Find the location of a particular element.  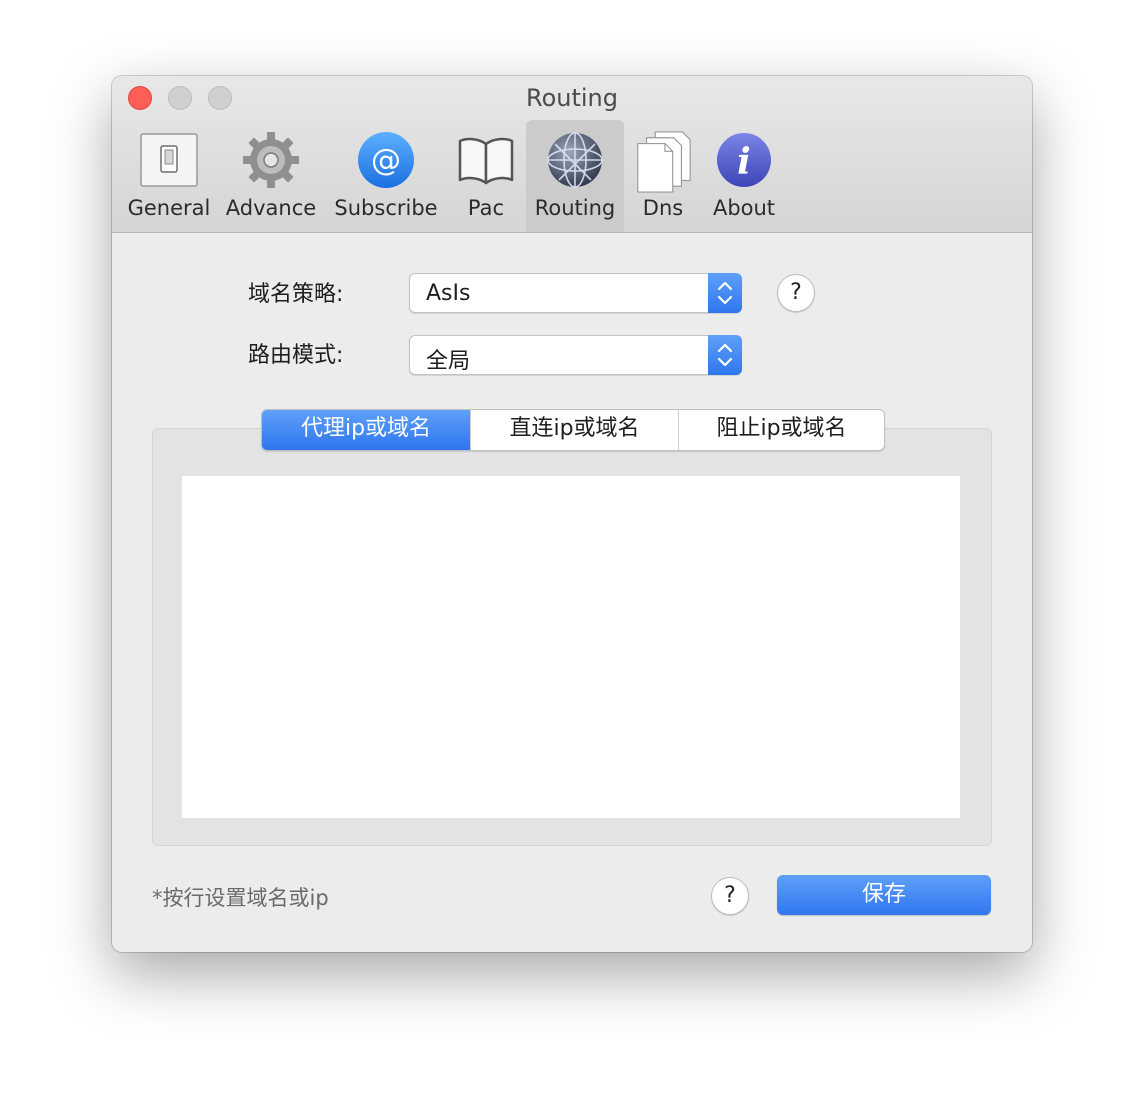

tab-proxy: 代理ip或域名 is located at coordinates (366, 430).